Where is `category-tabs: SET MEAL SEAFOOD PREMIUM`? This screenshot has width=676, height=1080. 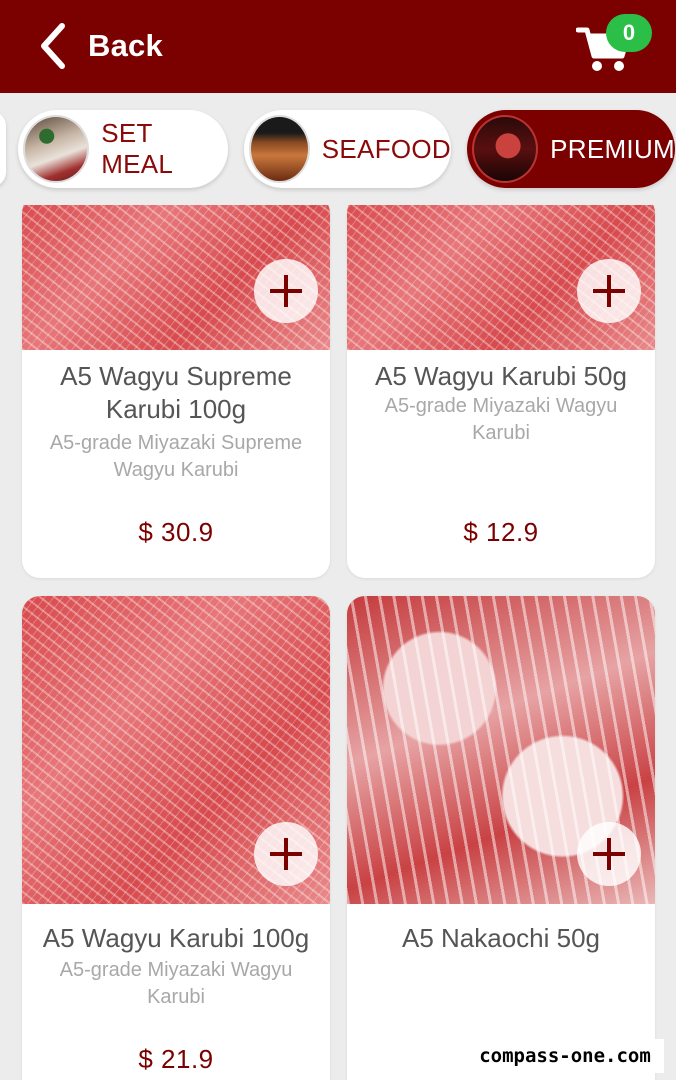
category-tabs: SET MEAL SEAFOOD PREMIUM is located at coordinates (338, 149).